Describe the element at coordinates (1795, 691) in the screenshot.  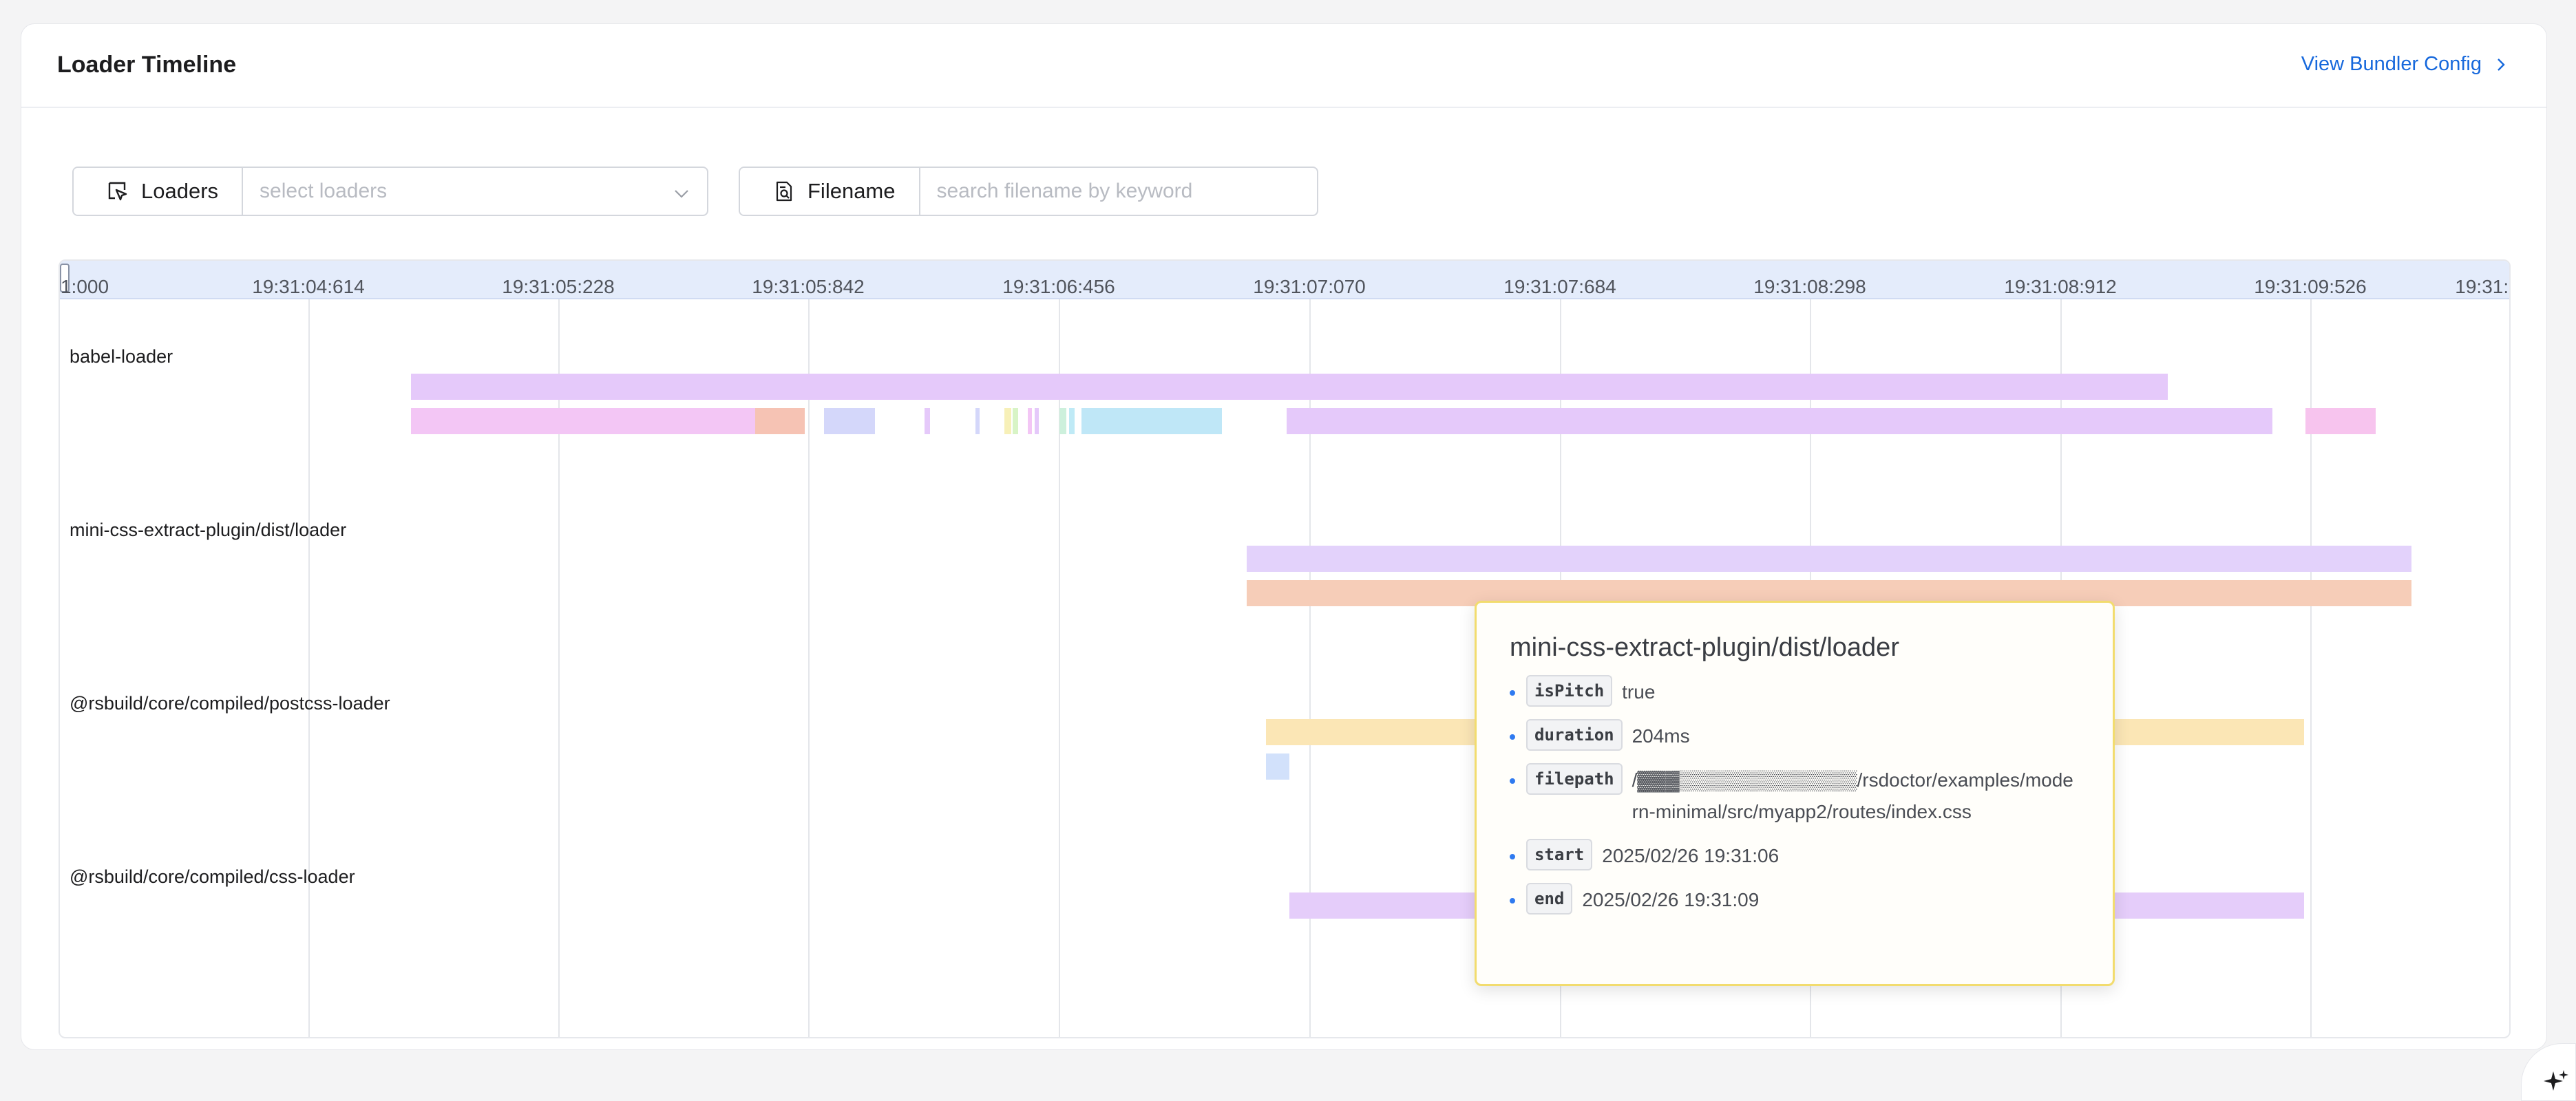
I see `tooltip-item: isPitch true` at that location.